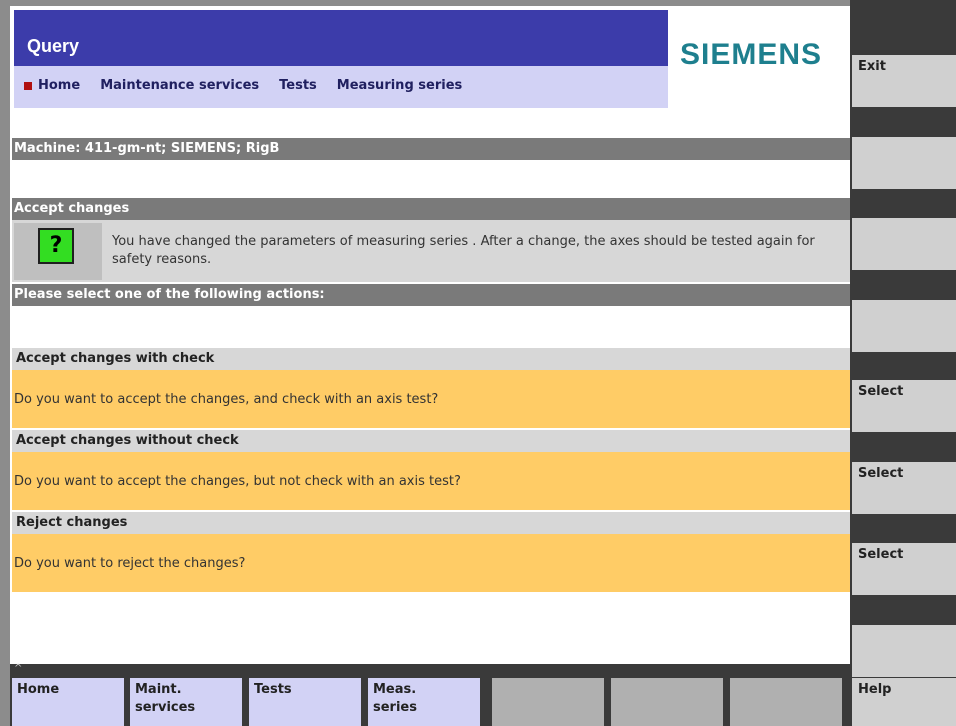  I want to click on action-title-accept-without-check: Accept changes without check, so click(431, 441).